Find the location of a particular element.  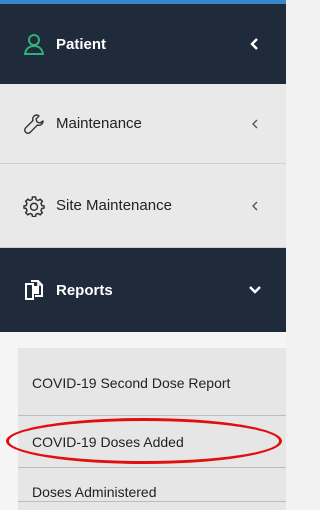

submenu-next-item-partial is located at coordinates (152, 505).